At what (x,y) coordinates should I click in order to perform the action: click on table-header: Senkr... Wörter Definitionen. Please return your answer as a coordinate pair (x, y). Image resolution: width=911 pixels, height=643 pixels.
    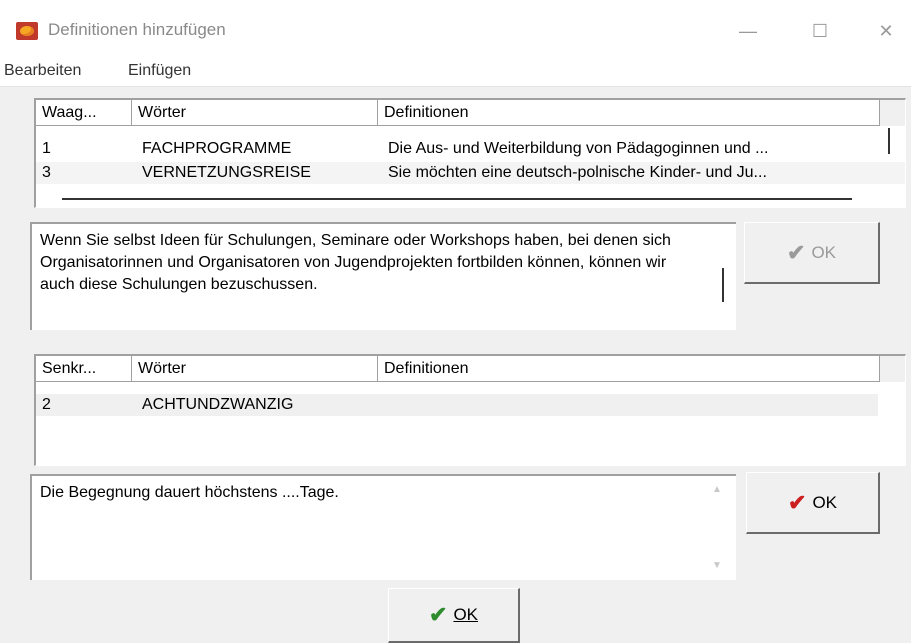
    Looking at the image, I should click on (470, 369).